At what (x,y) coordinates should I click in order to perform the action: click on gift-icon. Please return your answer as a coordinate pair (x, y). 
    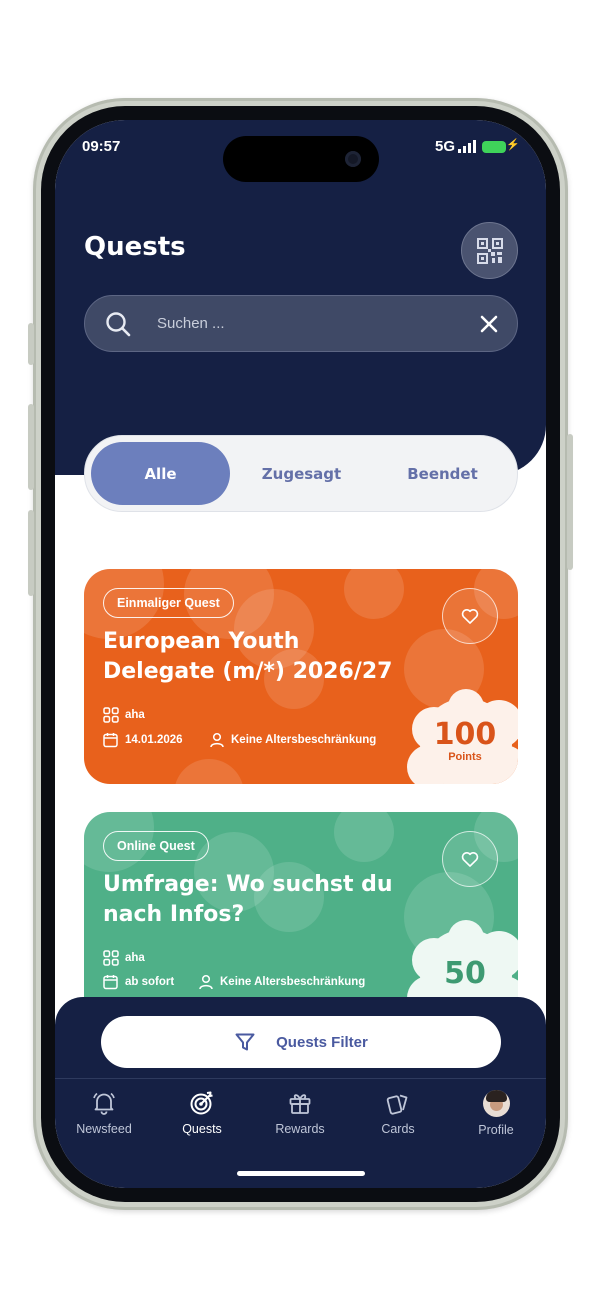
    Looking at the image, I should click on (300, 1104).